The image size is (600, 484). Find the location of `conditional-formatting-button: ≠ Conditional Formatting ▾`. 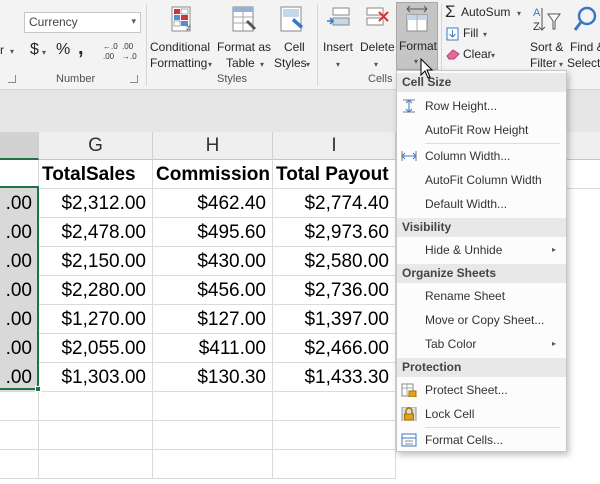

conditional-formatting-button: ≠ Conditional Formatting ▾ is located at coordinates (182, 38).